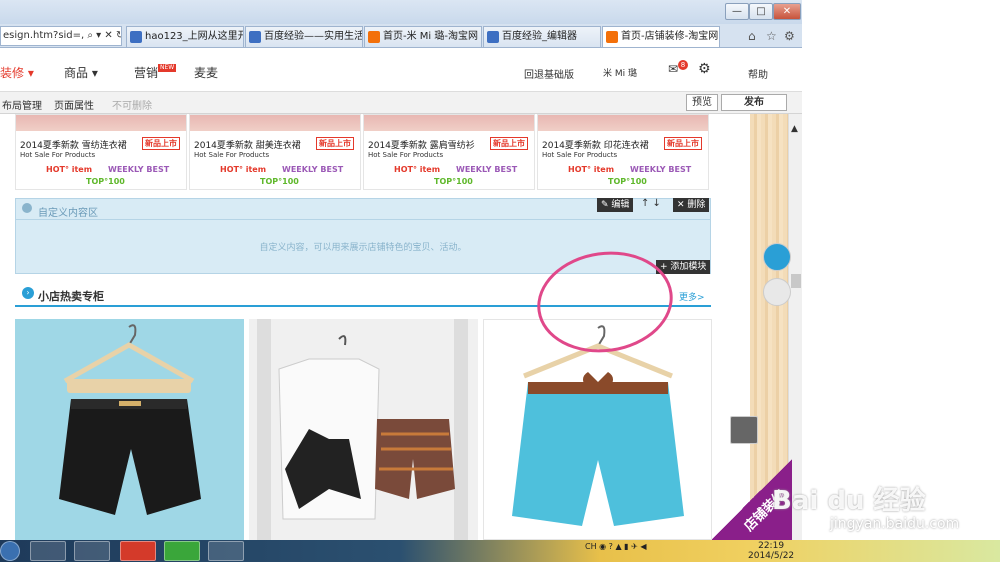 This screenshot has height=562, width=1000. I want to click on lang-indicator: CH, so click(591, 546).